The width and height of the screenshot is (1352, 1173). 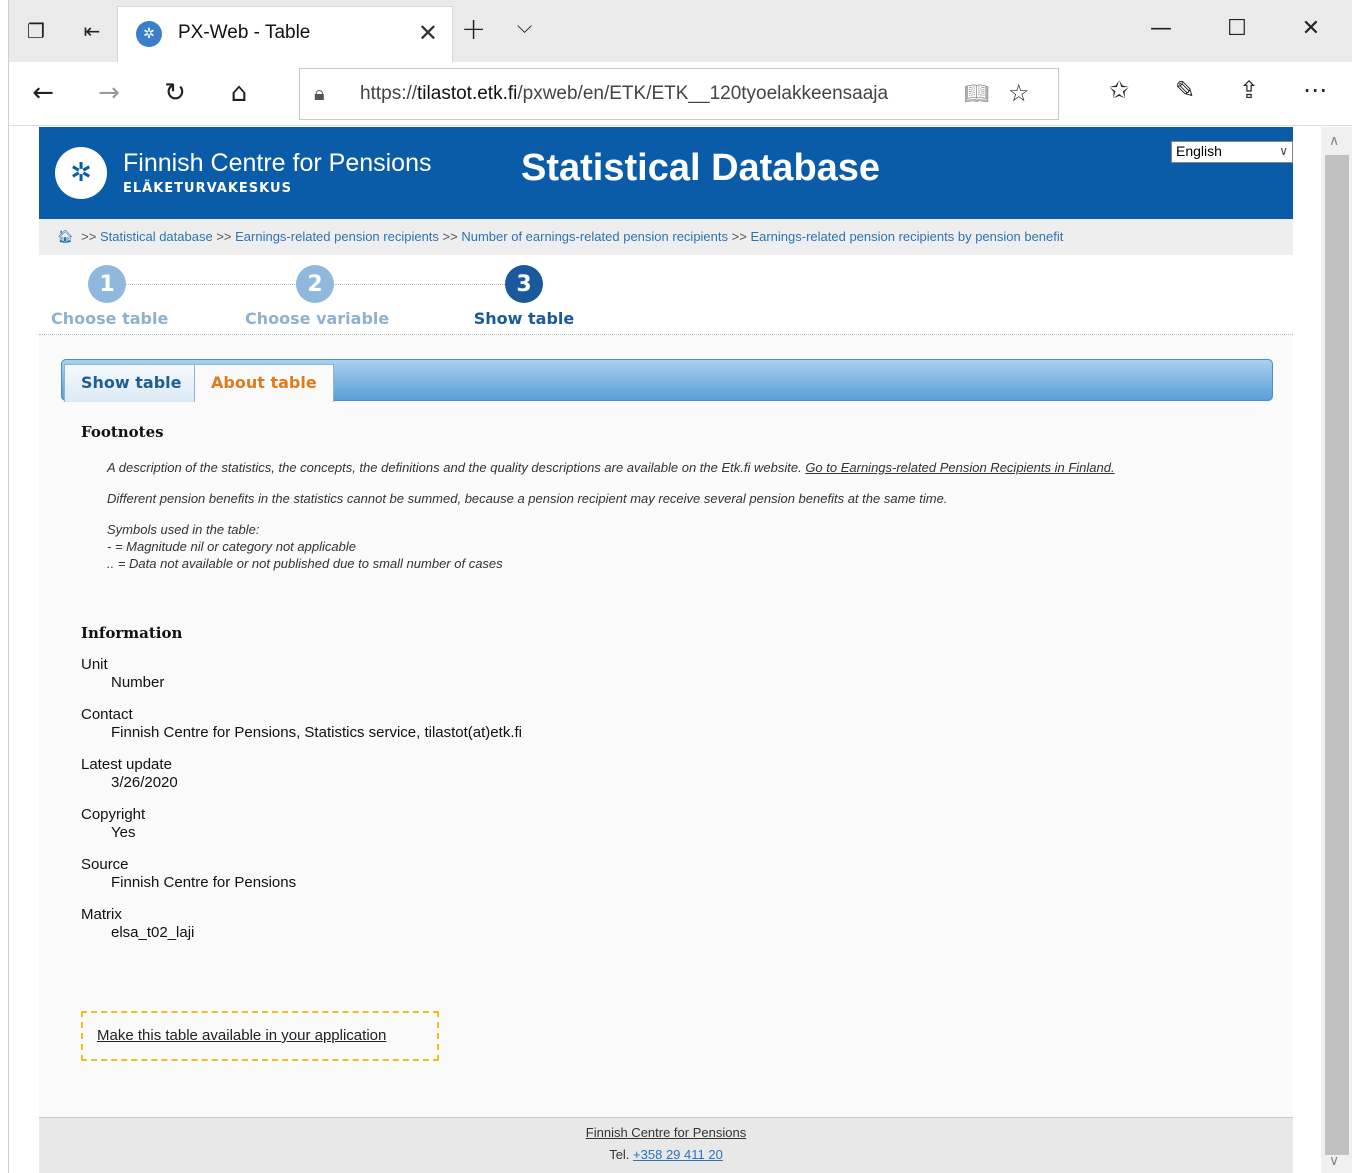 I want to click on back-icon: ←, so click(x=43, y=93).